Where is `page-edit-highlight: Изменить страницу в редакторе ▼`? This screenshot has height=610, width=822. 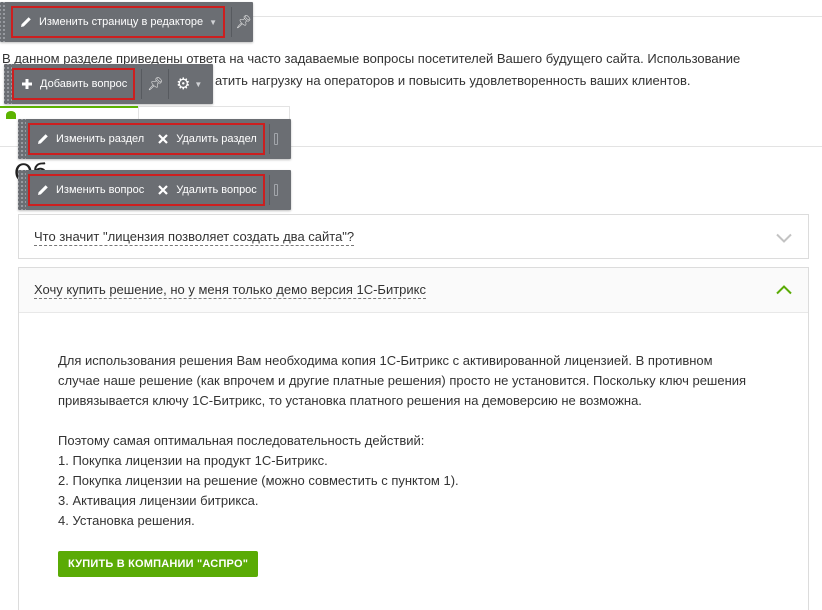
page-edit-highlight: Изменить страницу в редакторе ▼ is located at coordinates (118, 22).